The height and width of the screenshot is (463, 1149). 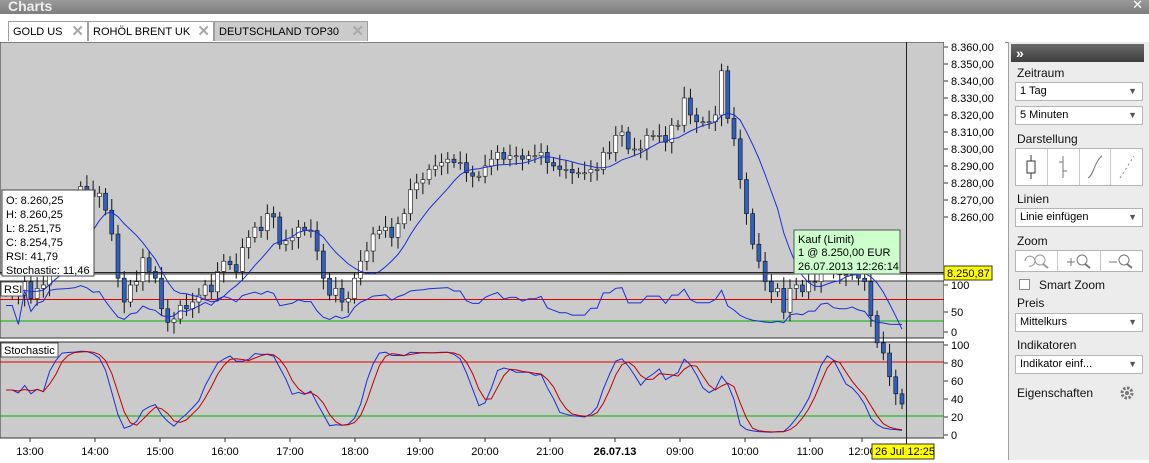 I want to click on dot-style-button, so click(x=1126, y=167).